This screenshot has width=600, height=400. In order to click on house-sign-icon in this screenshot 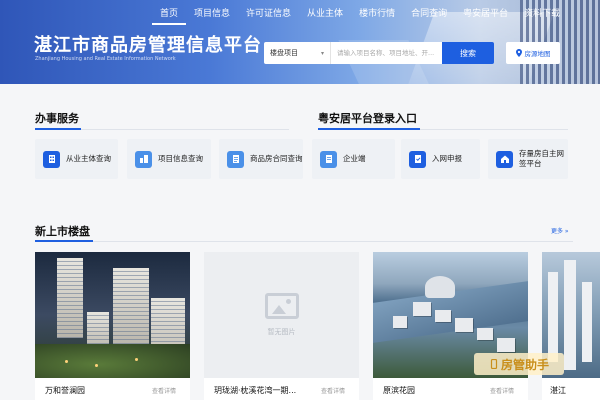, I will do `click(504, 159)`.